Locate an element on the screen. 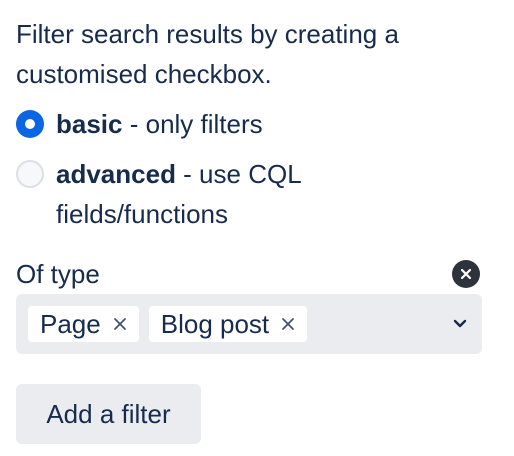 The image size is (514, 456). chevron-down-icon is located at coordinates (460, 324).